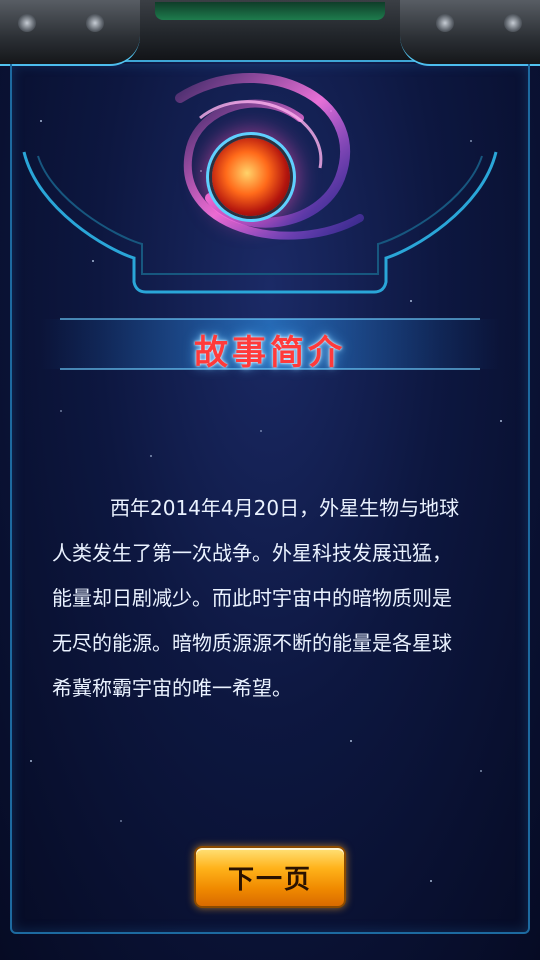  What do you see at coordinates (270, 33) in the screenshot?
I see `top-metal-frame` at bounding box center [270, 33].